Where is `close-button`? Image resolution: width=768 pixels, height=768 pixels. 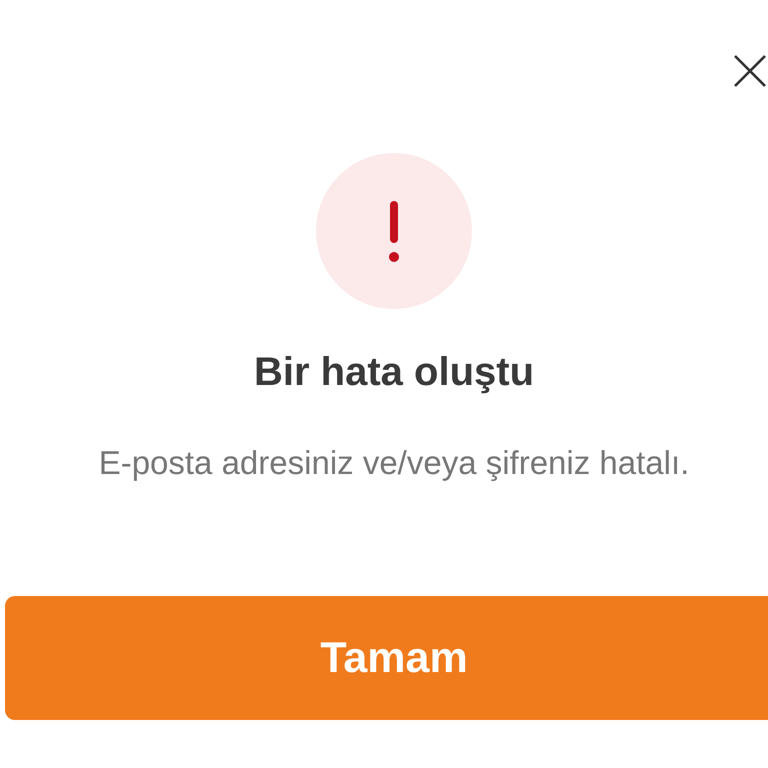 close-button is located at coordinates (750, 71).